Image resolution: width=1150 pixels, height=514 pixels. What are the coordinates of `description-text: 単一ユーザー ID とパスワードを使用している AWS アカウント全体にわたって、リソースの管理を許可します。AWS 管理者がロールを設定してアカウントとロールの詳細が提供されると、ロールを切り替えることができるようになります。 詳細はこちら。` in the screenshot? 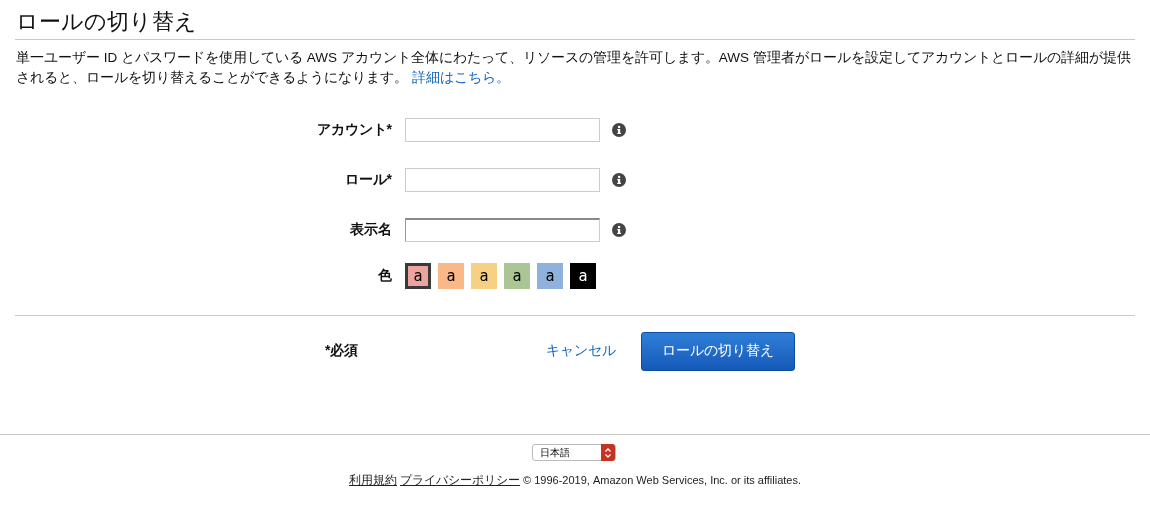 It's located at (574, 68).